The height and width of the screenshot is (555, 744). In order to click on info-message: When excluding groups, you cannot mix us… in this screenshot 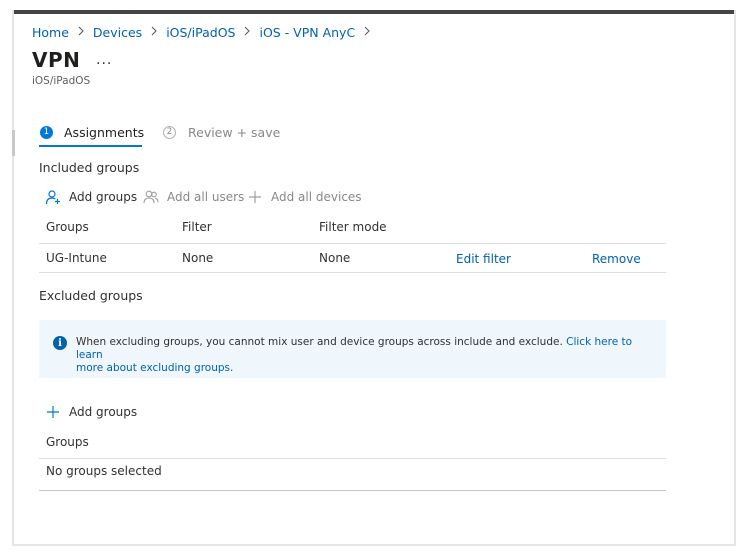, I will do `click(319, 342)`.